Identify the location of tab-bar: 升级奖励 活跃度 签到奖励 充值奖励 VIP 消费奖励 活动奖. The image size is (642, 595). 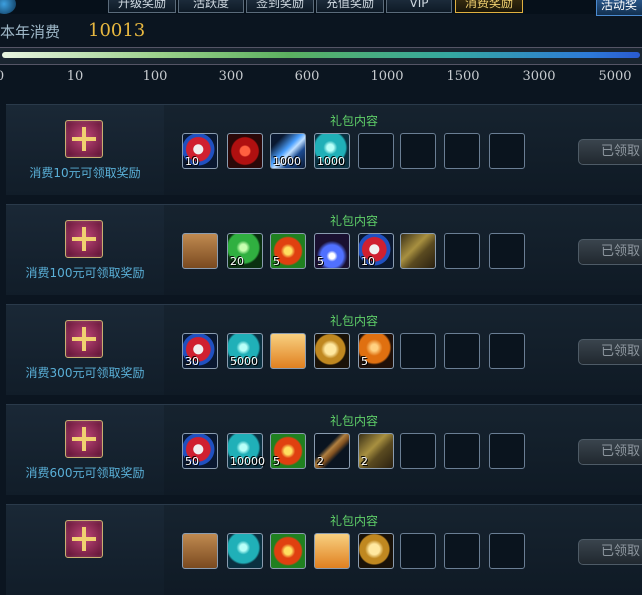
(321, 8).